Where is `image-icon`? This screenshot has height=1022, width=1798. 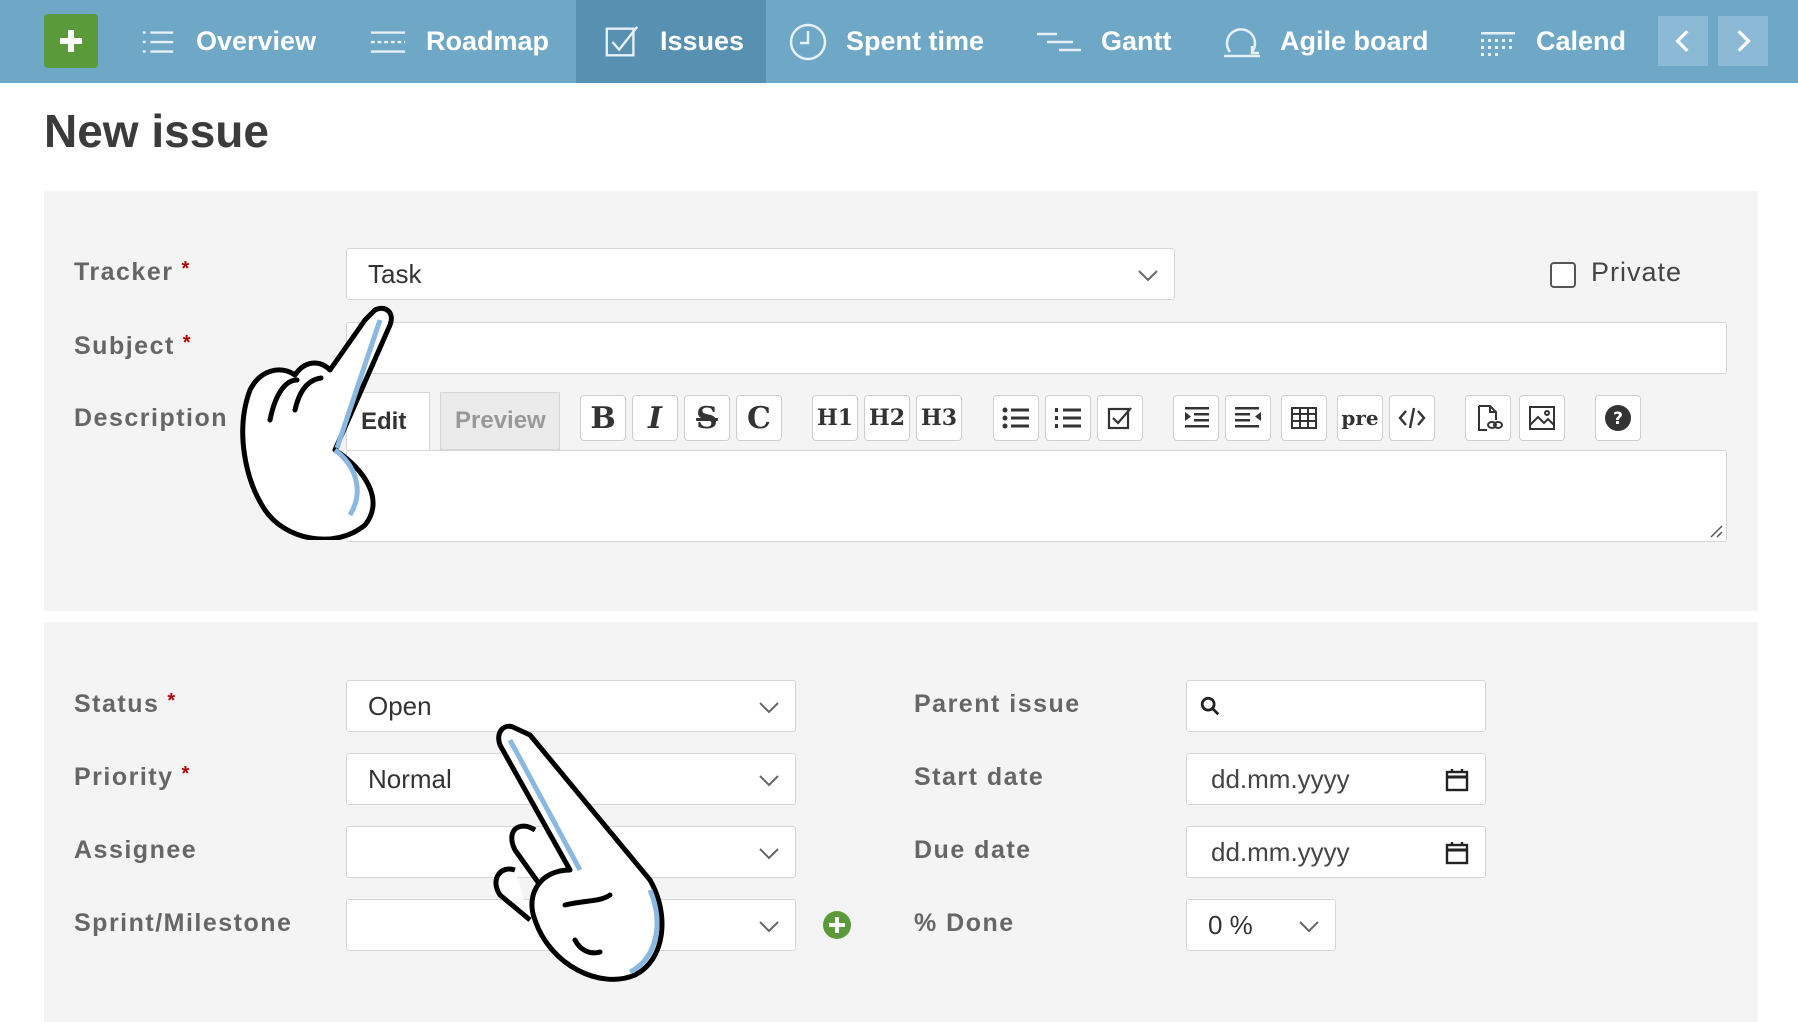
image-icon is located at coordinates (1542, 418).